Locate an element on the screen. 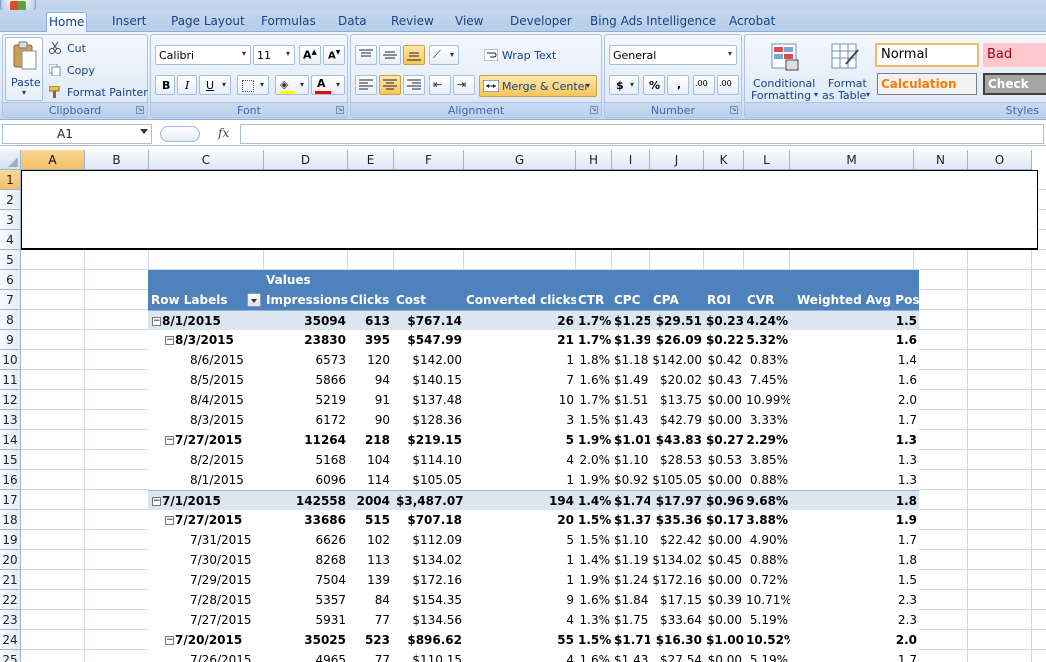 This screenshot has height=662, width=1046. cell-impressions: 35025 is located at coordinates (306, 640).